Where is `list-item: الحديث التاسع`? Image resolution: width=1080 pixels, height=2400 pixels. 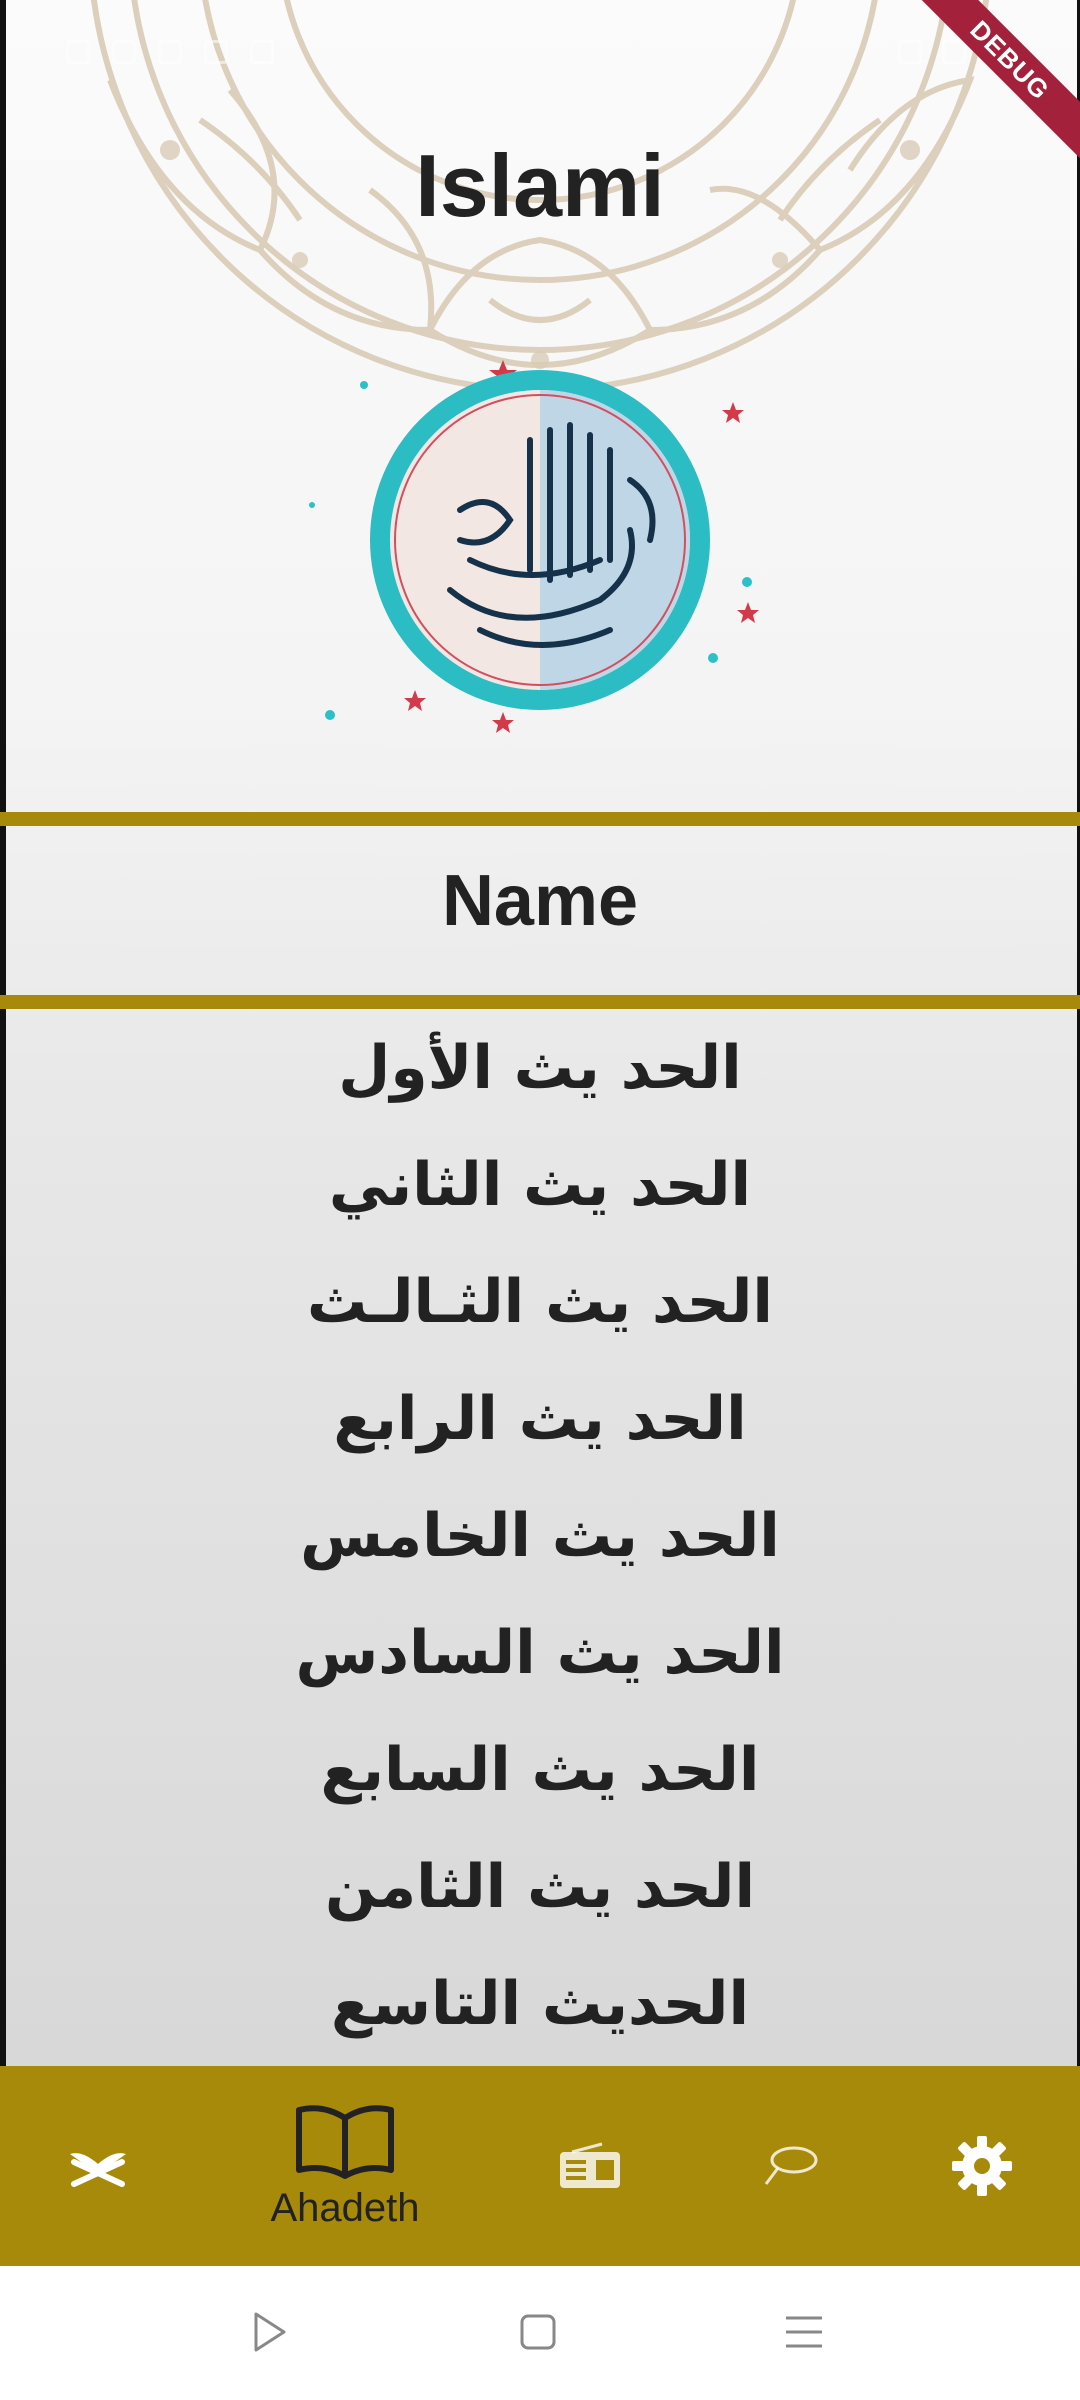 list-item: الحديث التاسع is located at coordinates (540, 2004).